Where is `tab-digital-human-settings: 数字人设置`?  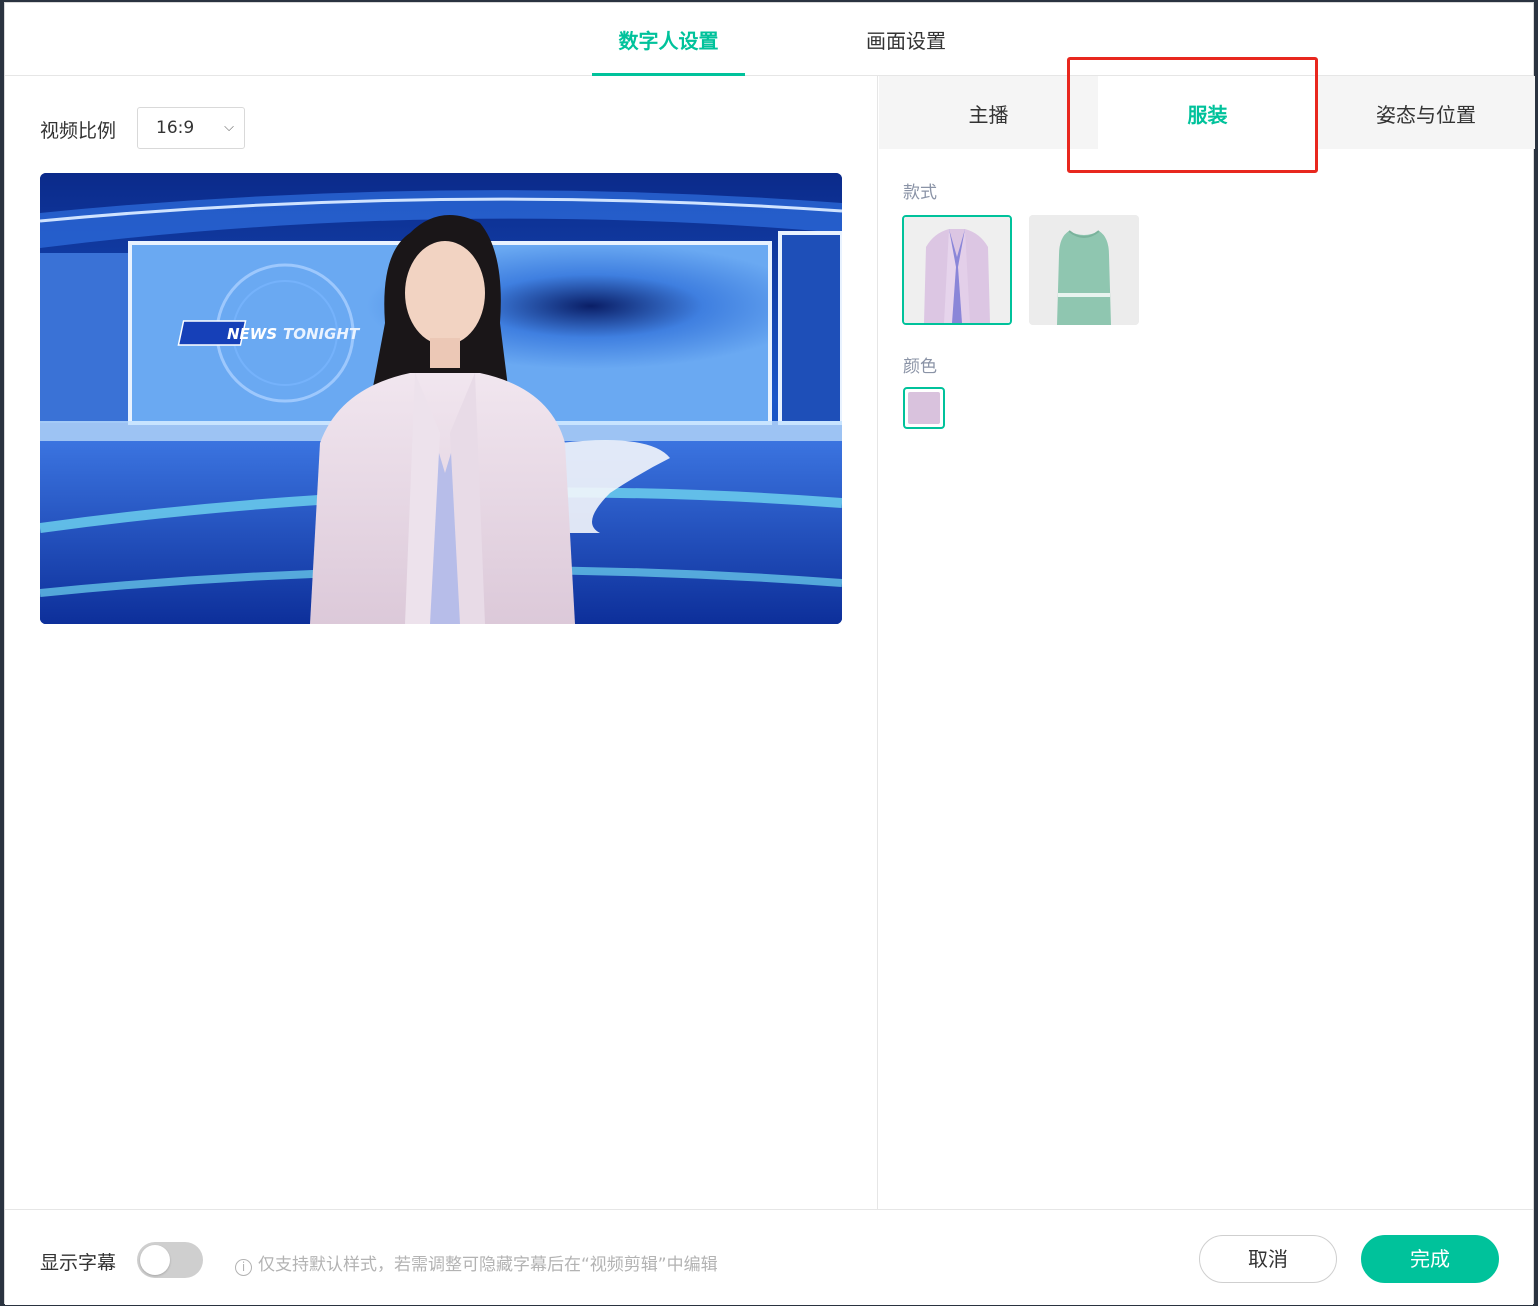
tab-digital-human-settings: 数字人设置 is located at coordinates (668, 39).